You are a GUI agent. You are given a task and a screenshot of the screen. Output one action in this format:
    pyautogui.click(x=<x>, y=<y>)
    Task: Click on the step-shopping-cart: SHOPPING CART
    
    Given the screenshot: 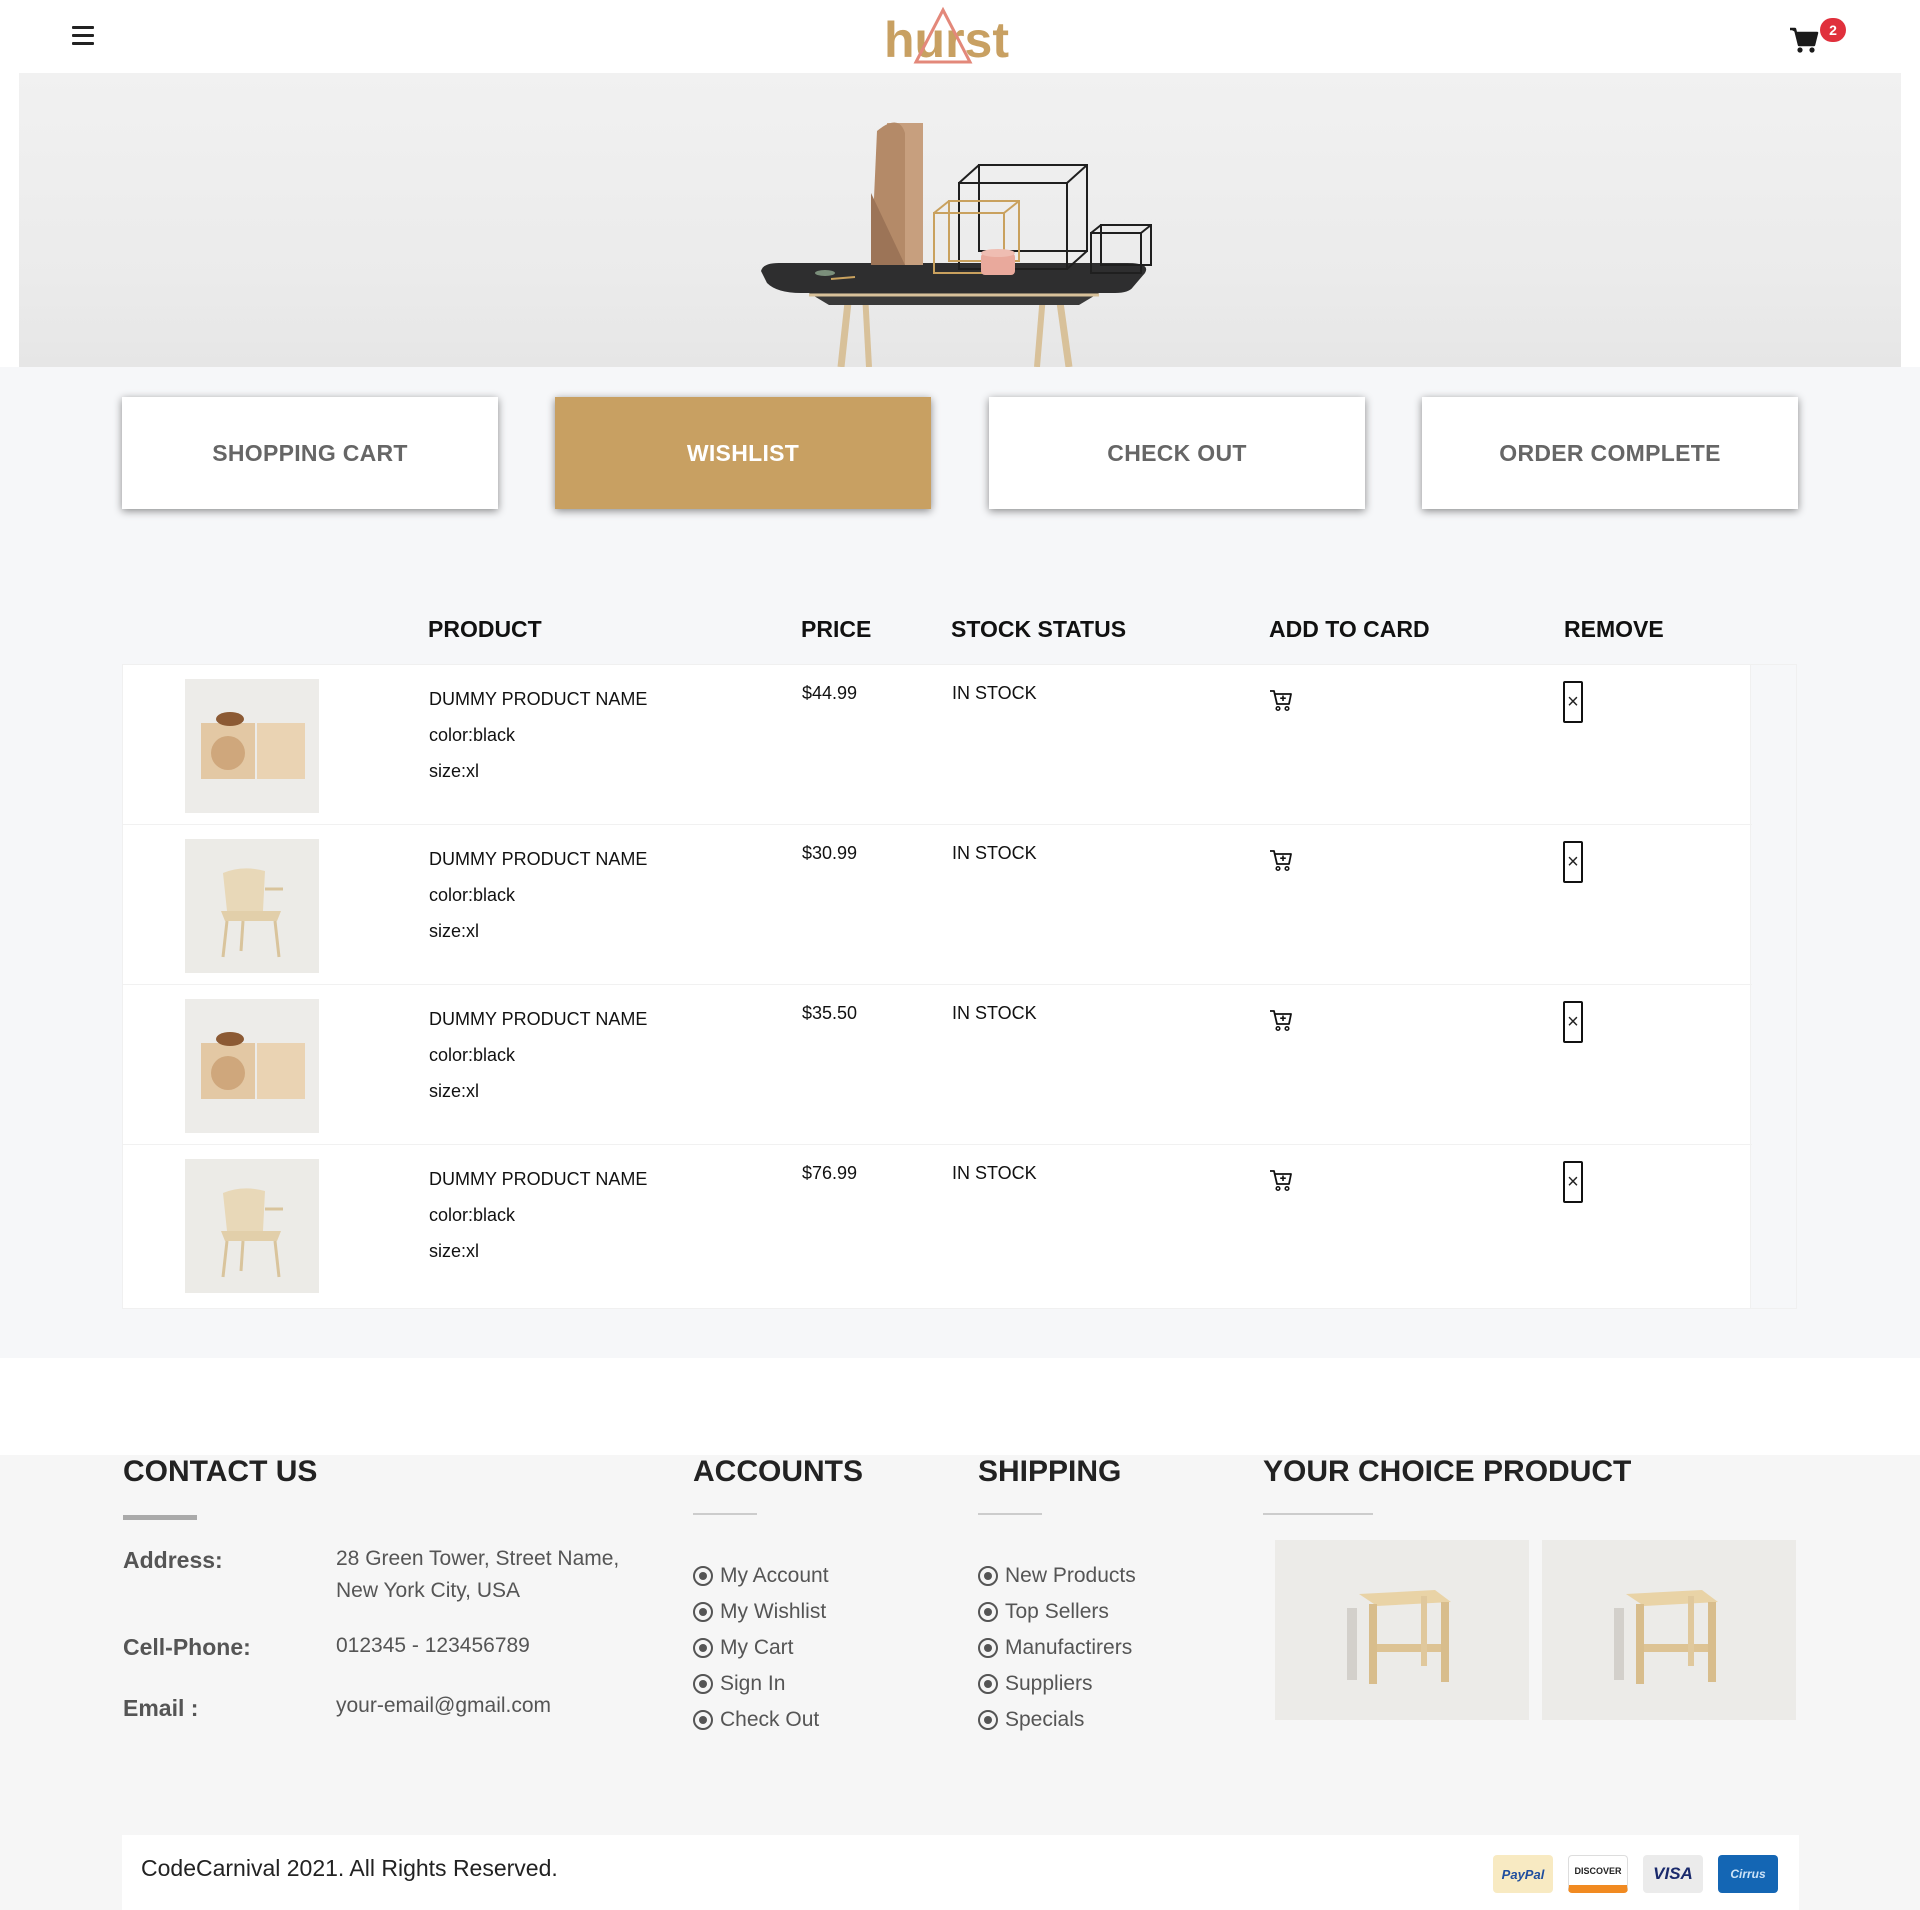 What is the action you would take?
    pyautogui.click(x=310, y=453)
    